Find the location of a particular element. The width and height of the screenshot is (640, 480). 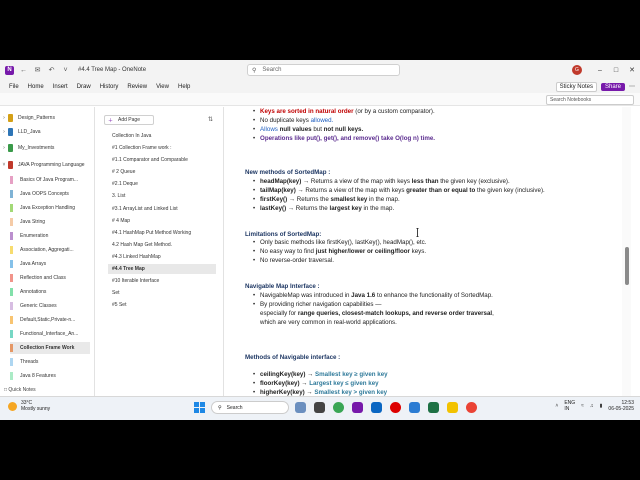

page-item: #5 Set is located at coordinates (162, 305).